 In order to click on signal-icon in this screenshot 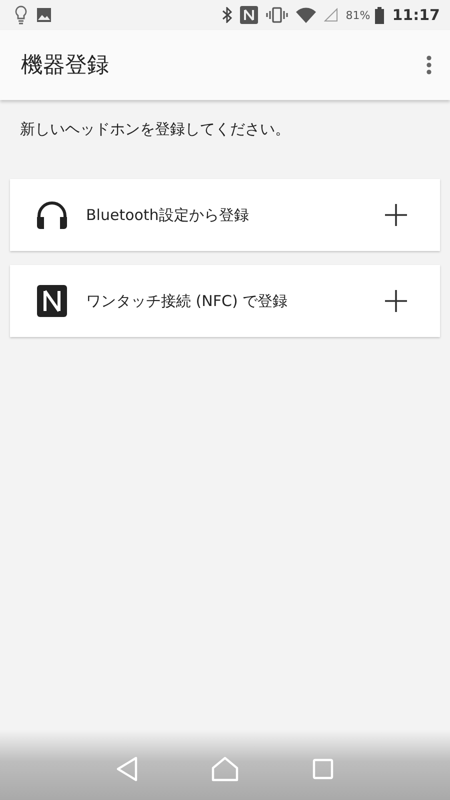, I will do `click(331, 15)`.